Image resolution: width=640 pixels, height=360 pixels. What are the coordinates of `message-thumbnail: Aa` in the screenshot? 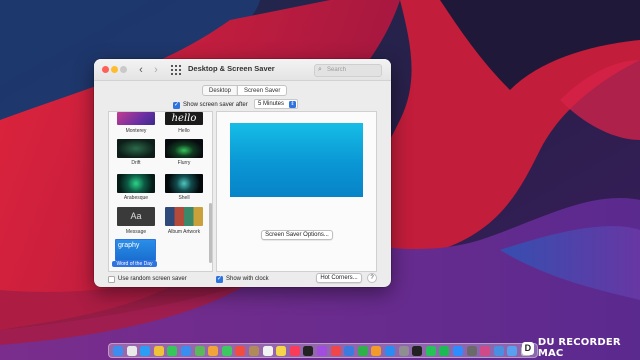 It's located at (136, 216).